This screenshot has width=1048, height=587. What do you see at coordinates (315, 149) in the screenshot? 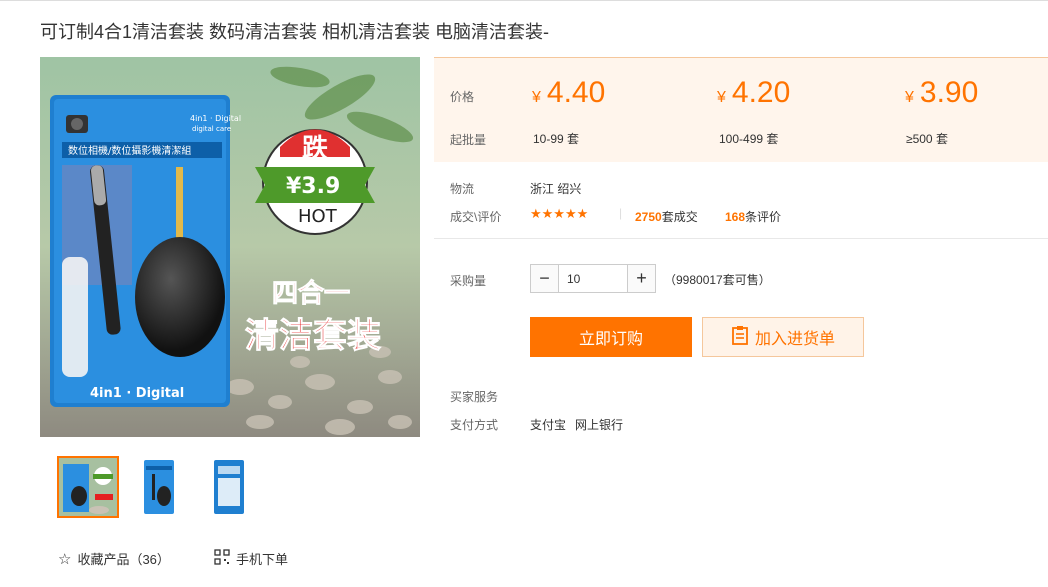
I see `badge-top-text: 跌` at bounding box center [315, 149].